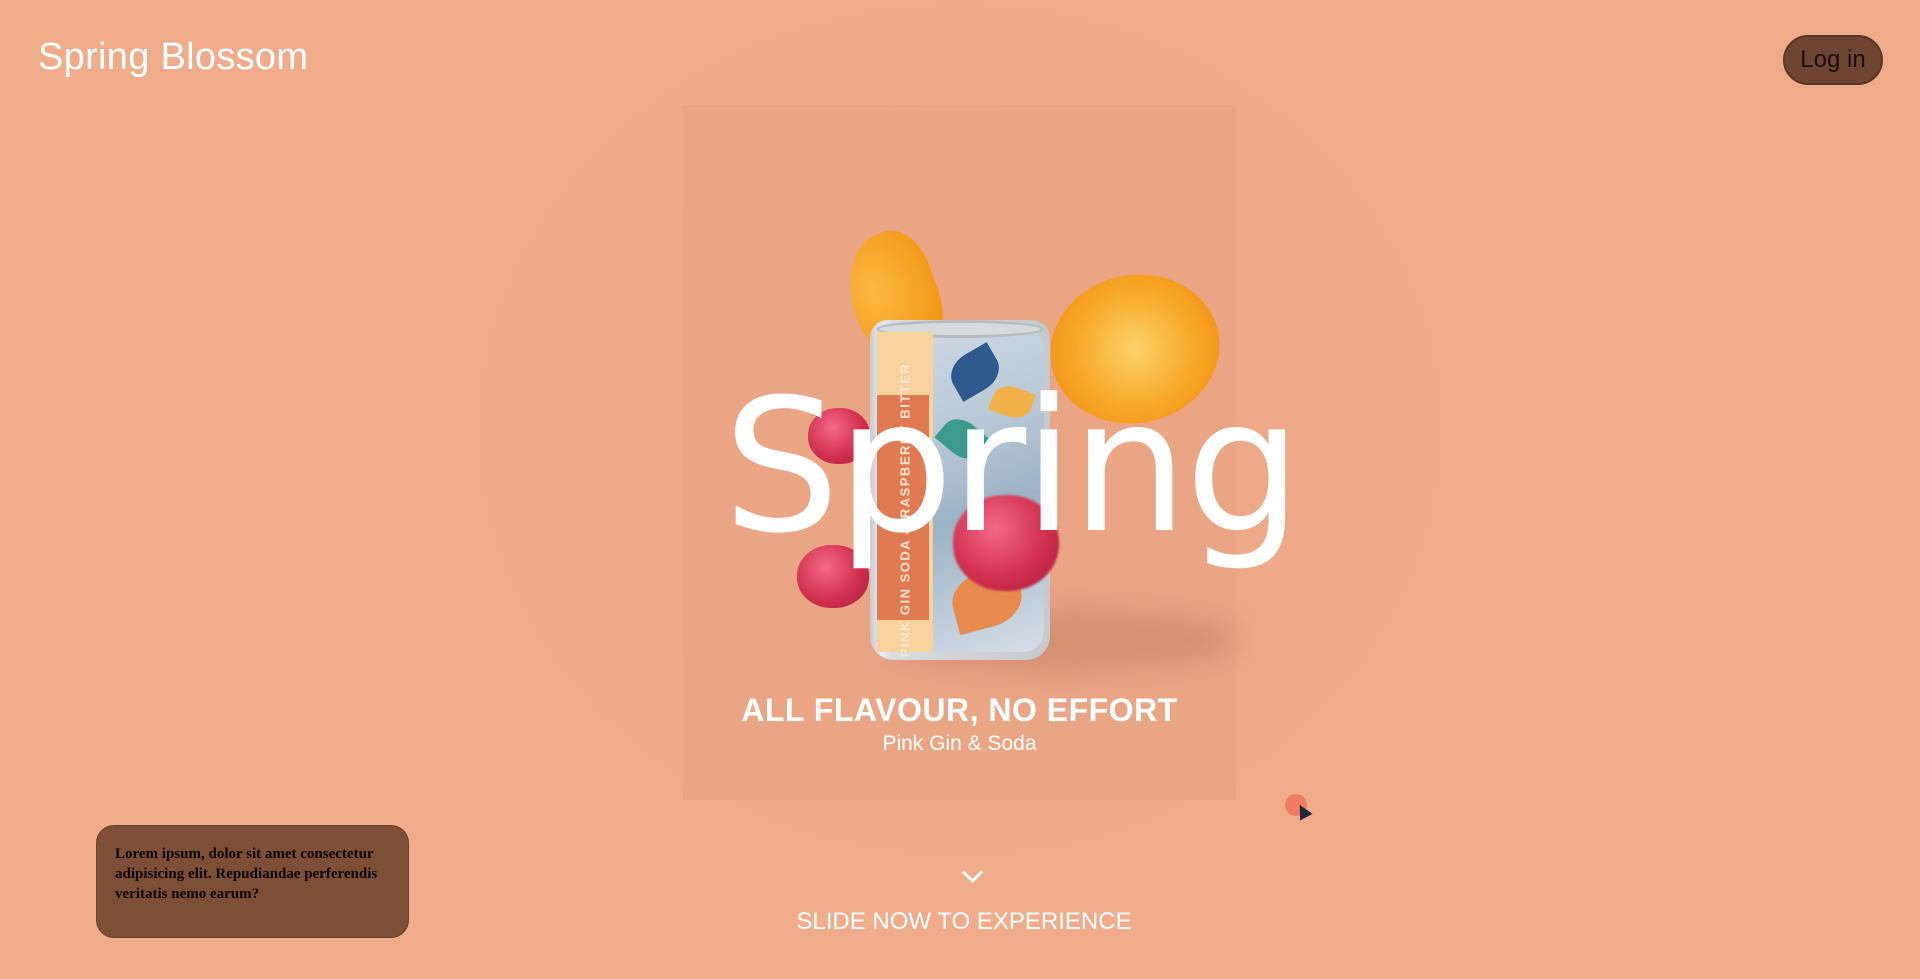 The width and height of the screenshot is (1920, 979). Describe the element at coordinates (959, 710) in the screenshot. I see `hero-headline: ALL FLAVOUR, NO EFFORT` at that location.